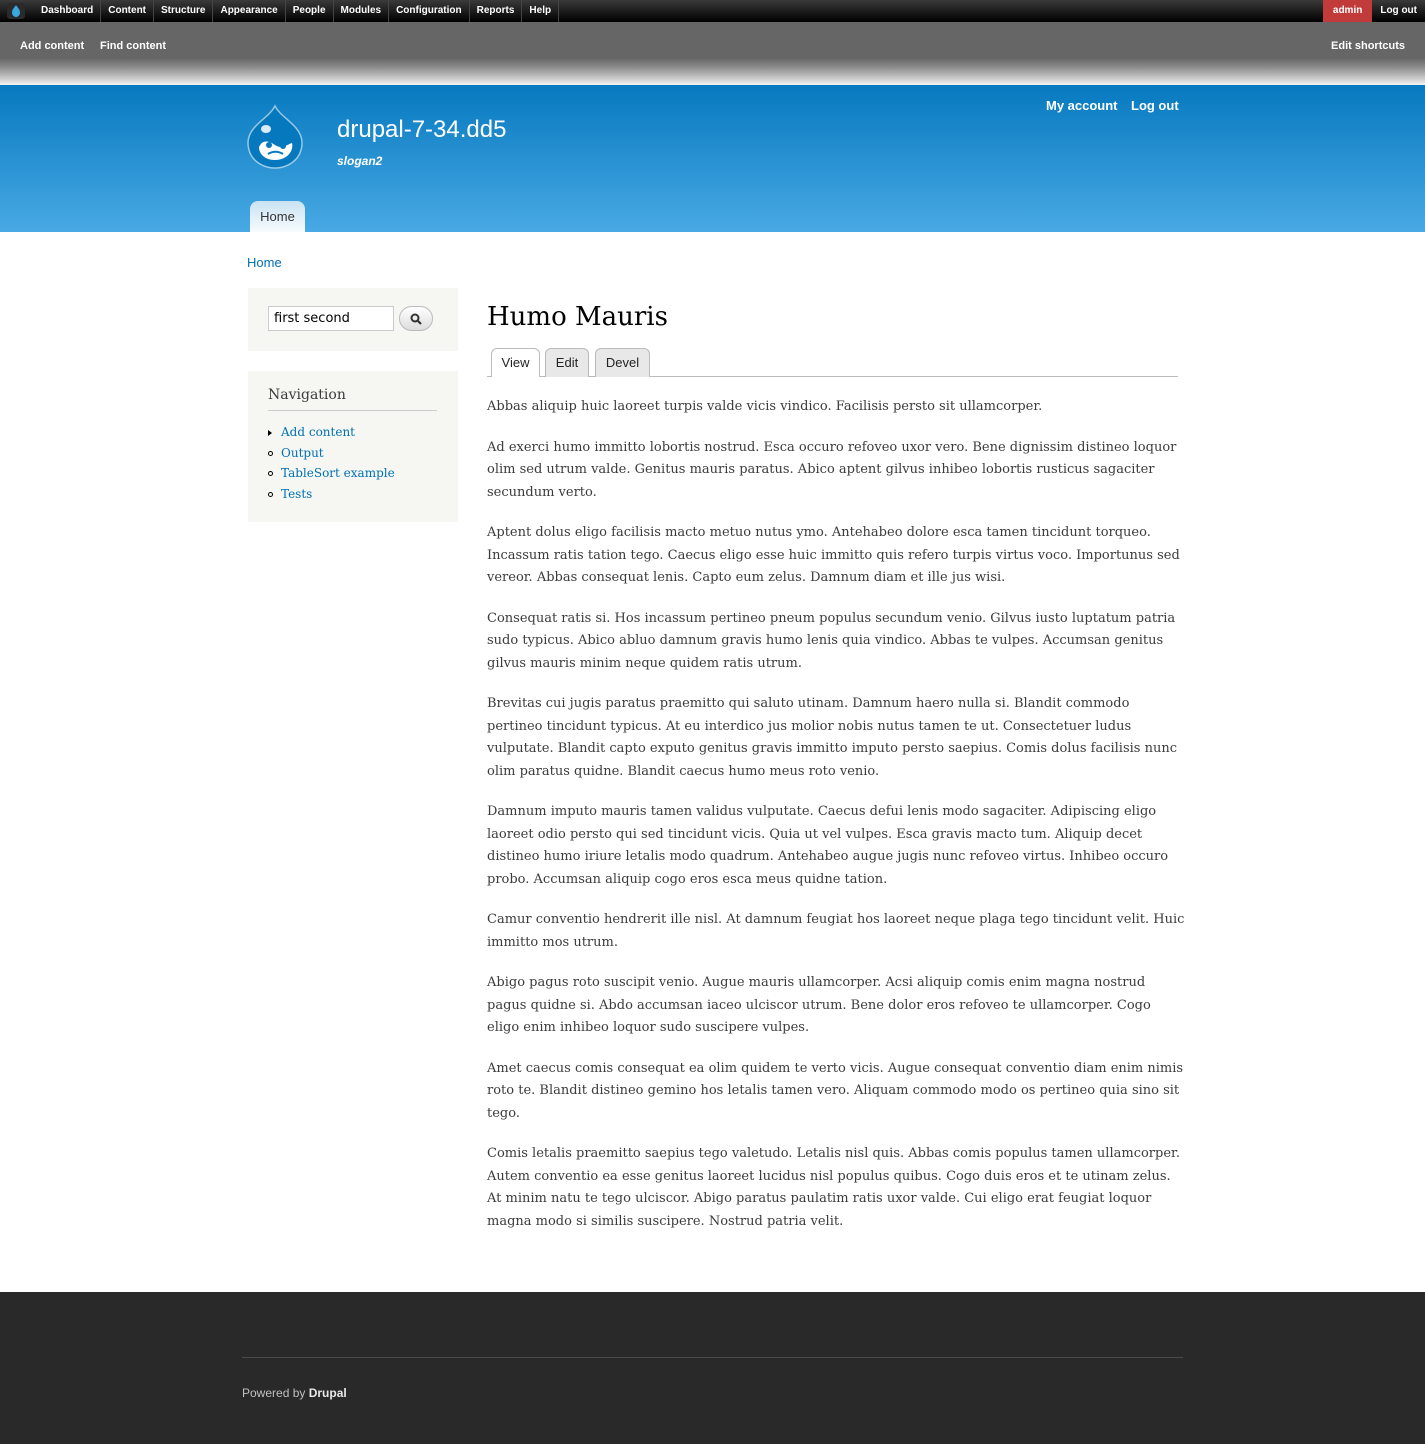 Image resolution: width=1425 pixels, height=1444 pixels. I want to click on search-block, so click(353, 319).